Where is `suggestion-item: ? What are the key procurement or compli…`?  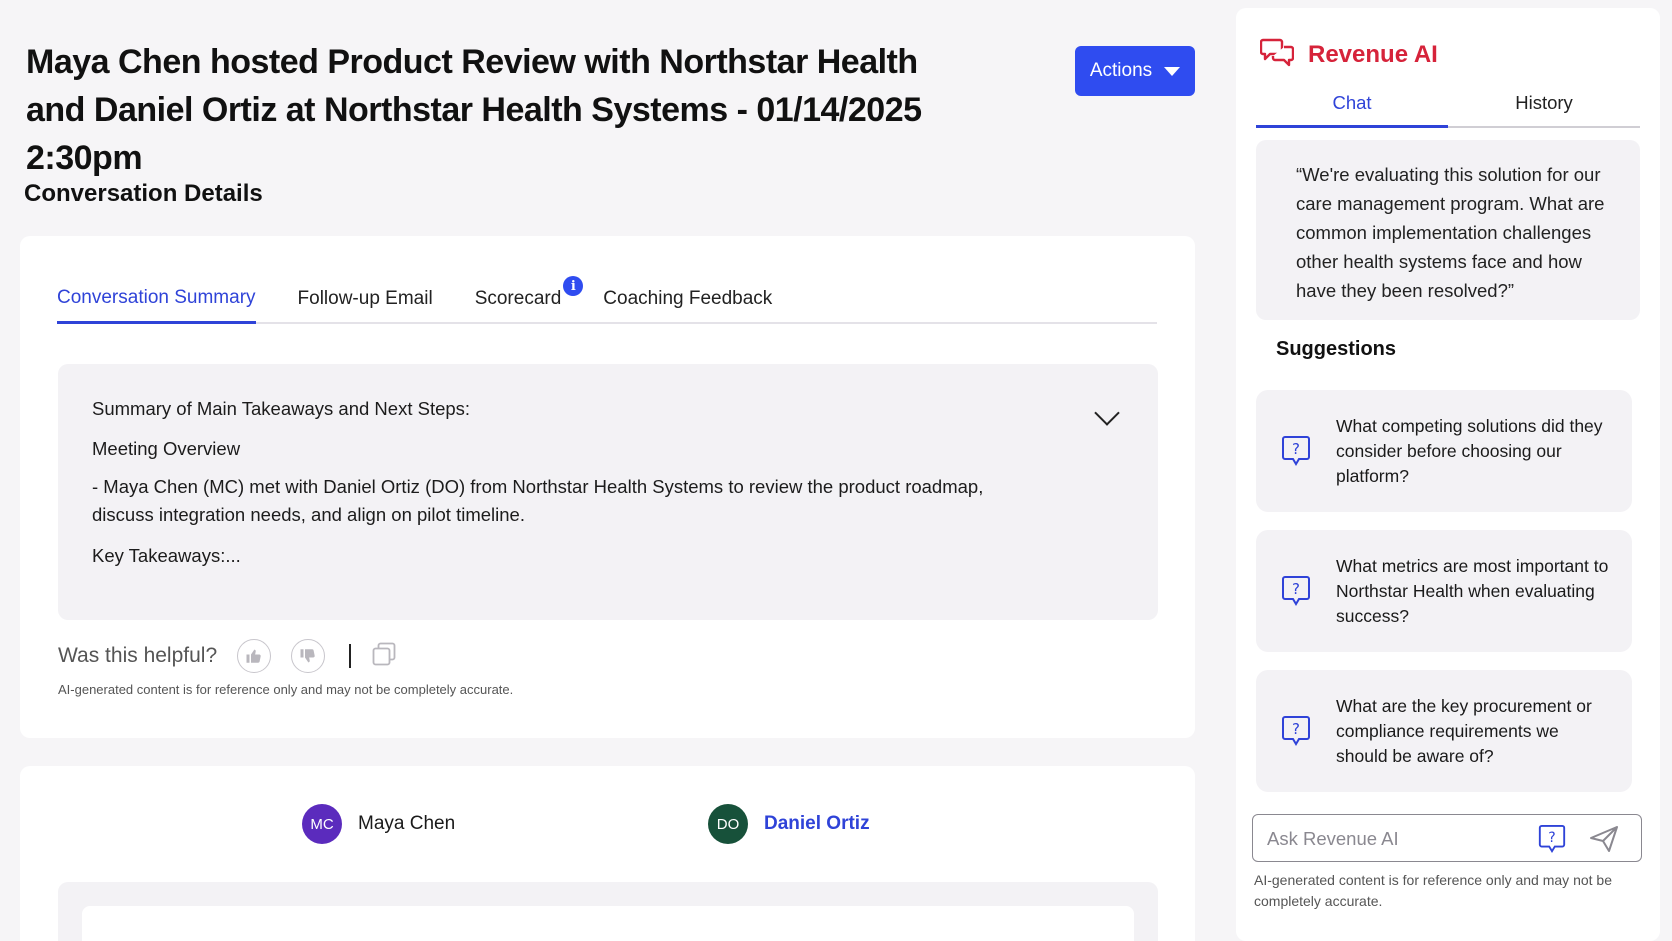
suggestion-item: ? What are the key procurement or compli… is located at coordinates (1444, 731).